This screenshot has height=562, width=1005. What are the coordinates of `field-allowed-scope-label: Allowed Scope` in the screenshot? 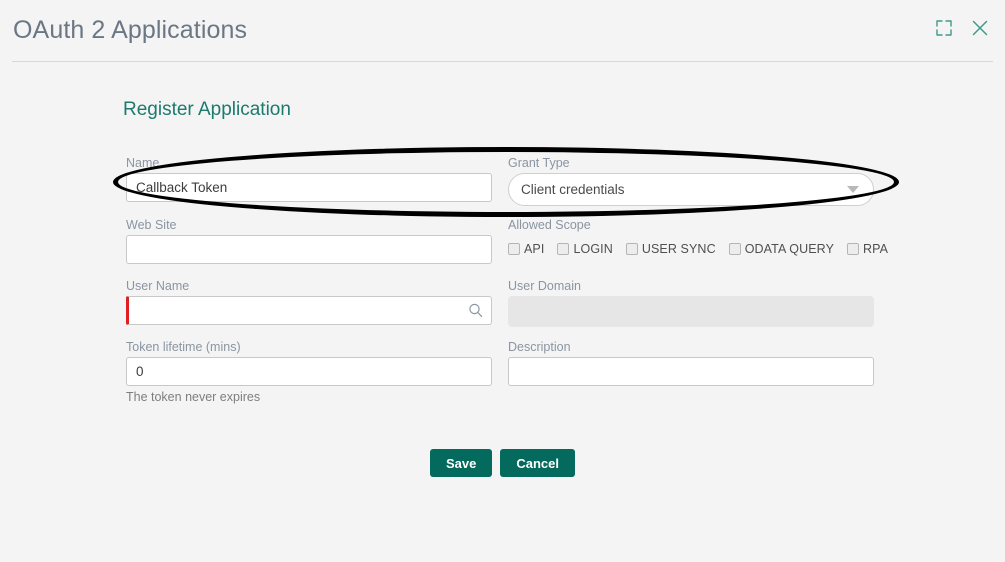 It's located at (549, 225).